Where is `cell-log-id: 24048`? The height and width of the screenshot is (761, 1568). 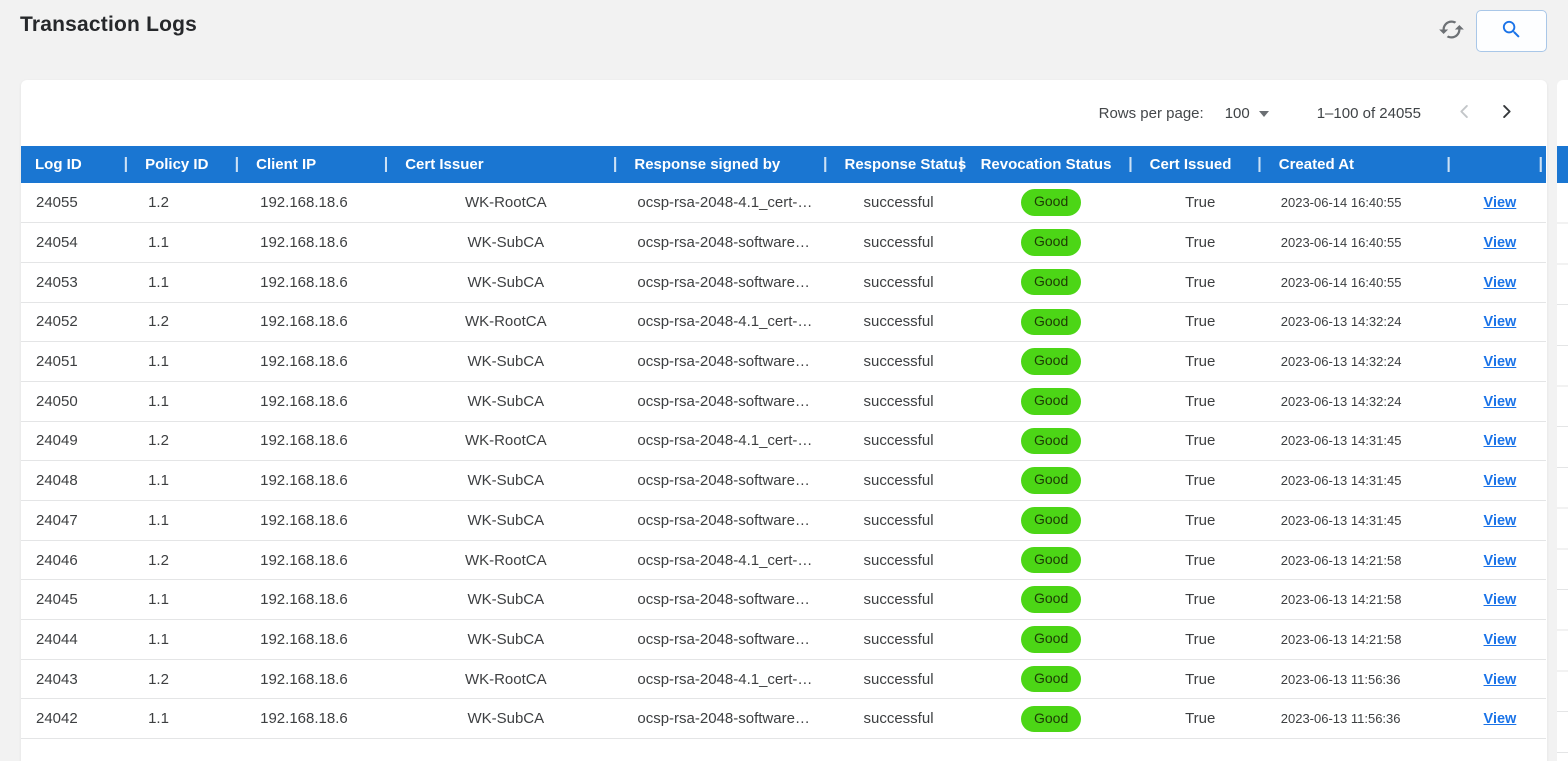 cell-log-id: 24048 is located at coordinates (76, 480).